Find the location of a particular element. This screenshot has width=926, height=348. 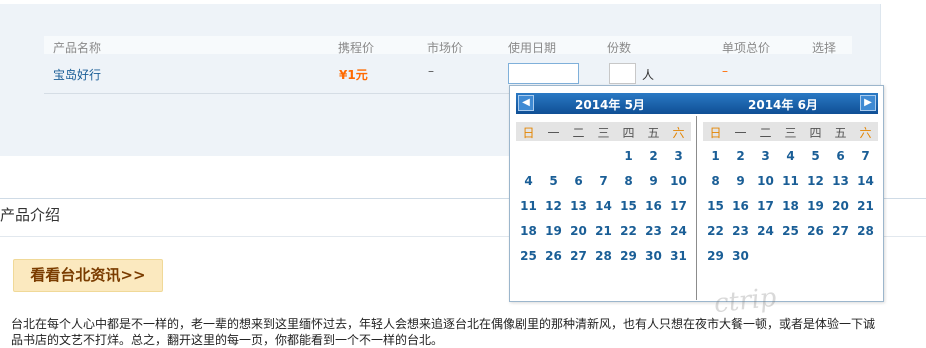

month-title-left: 2014年 5月 is located at coordinates (610, 105).